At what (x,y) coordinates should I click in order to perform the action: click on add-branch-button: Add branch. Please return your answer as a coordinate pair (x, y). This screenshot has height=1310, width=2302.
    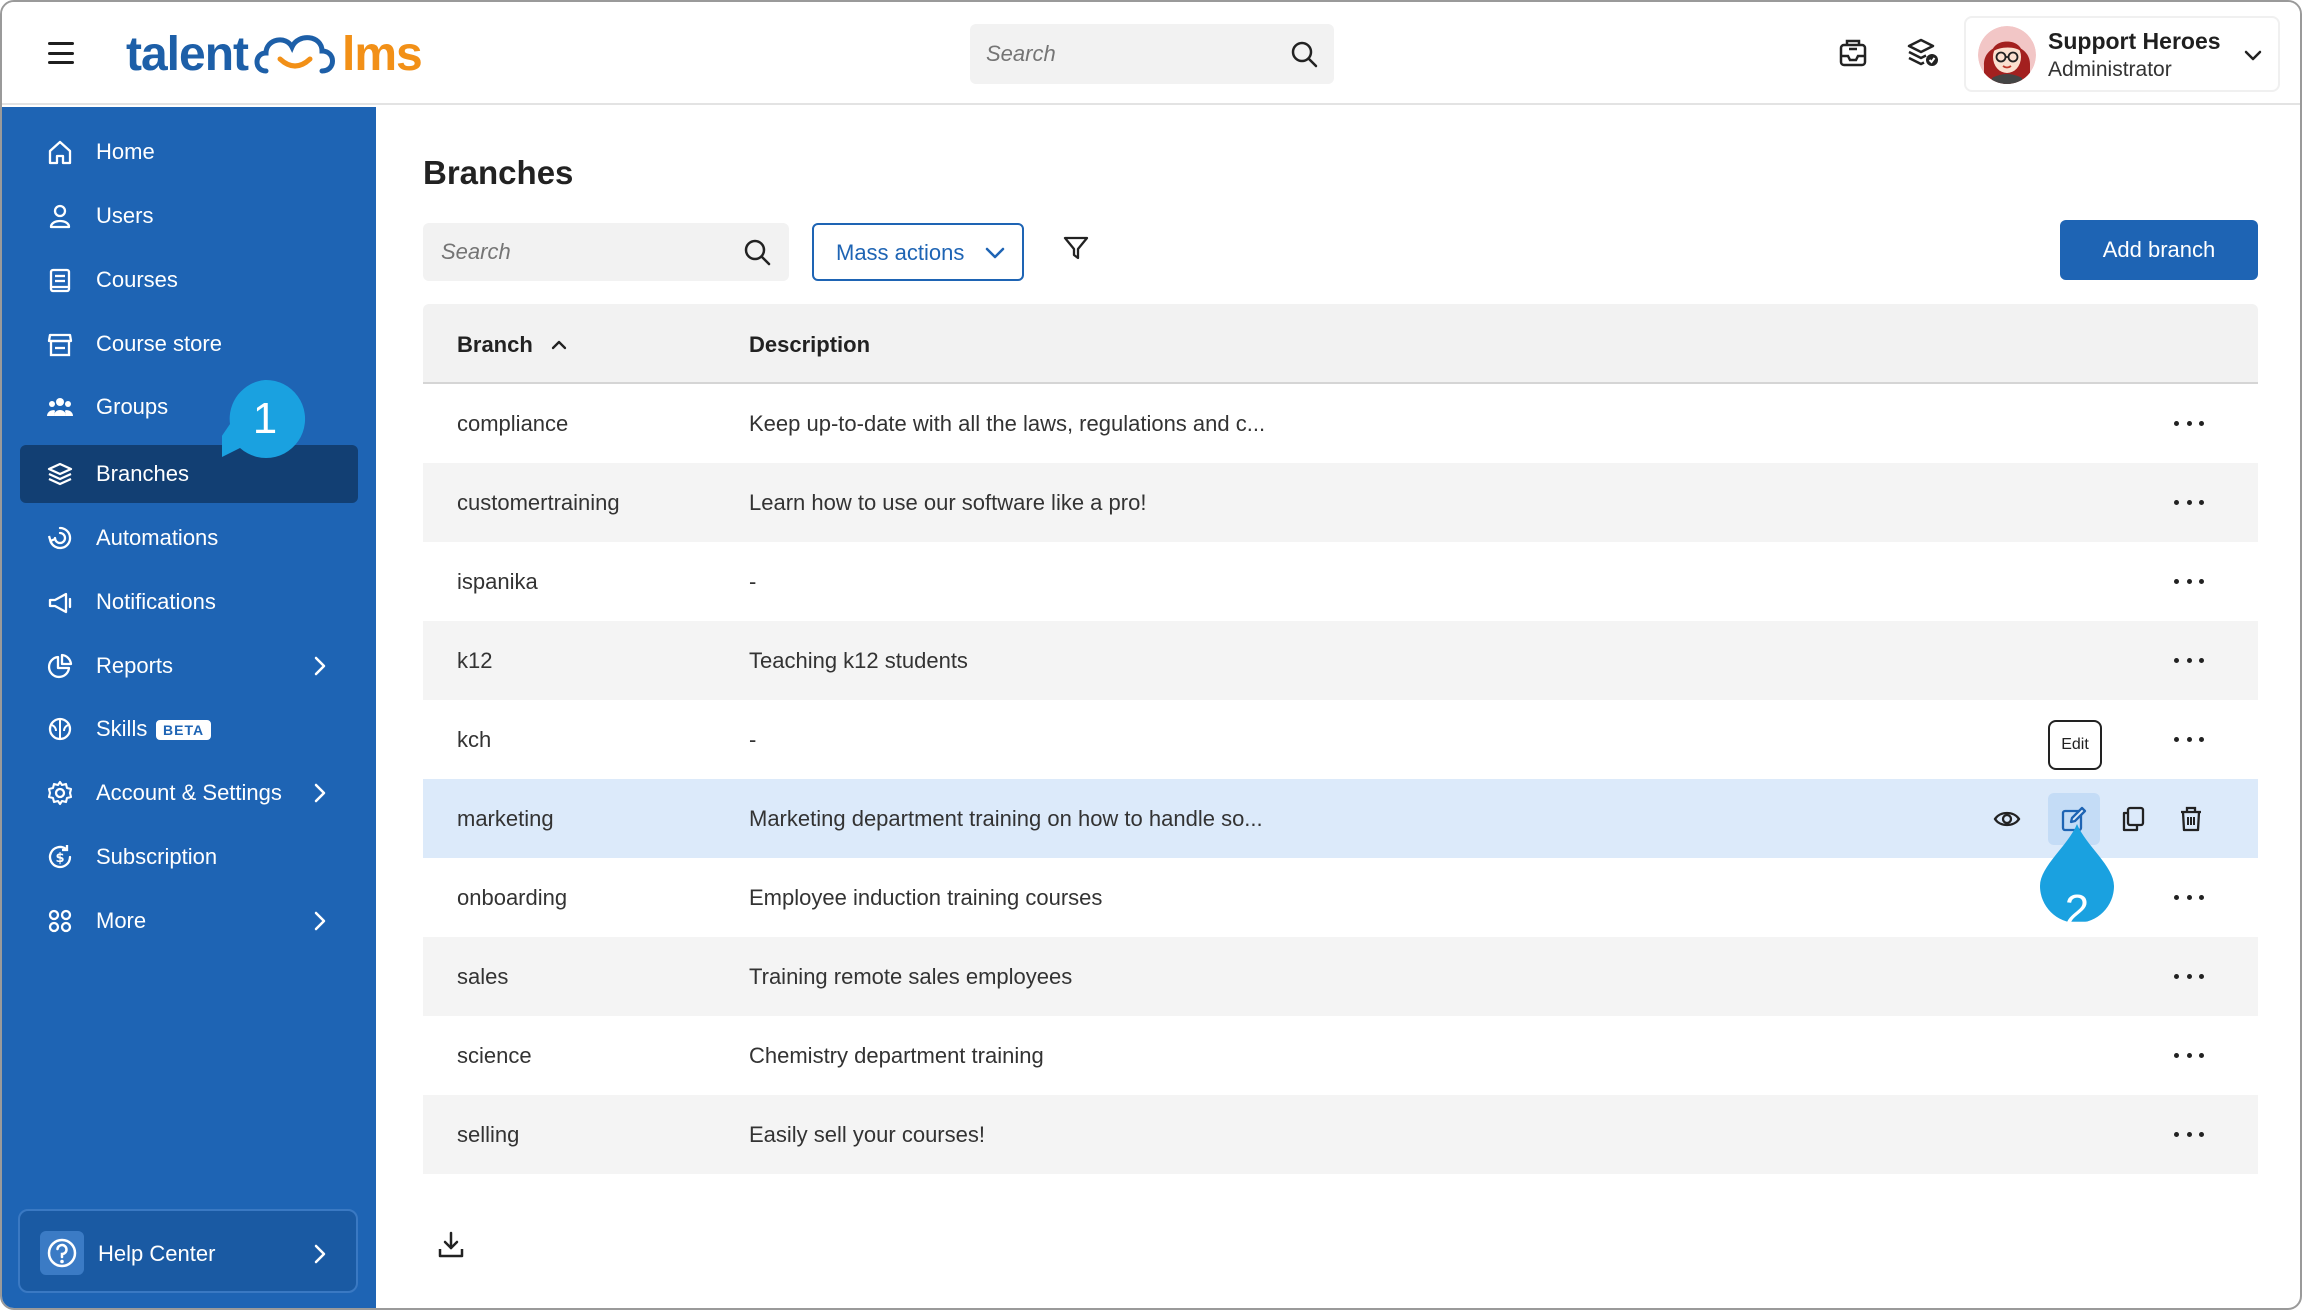
    Looking at the image, I should click on (2159, 250).